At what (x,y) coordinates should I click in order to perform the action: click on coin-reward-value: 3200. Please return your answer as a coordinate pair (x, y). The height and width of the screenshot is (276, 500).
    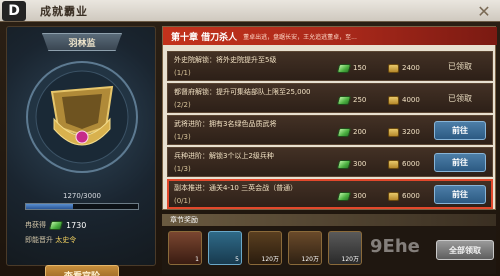
    Looking at the image, I should click on (411, 132).